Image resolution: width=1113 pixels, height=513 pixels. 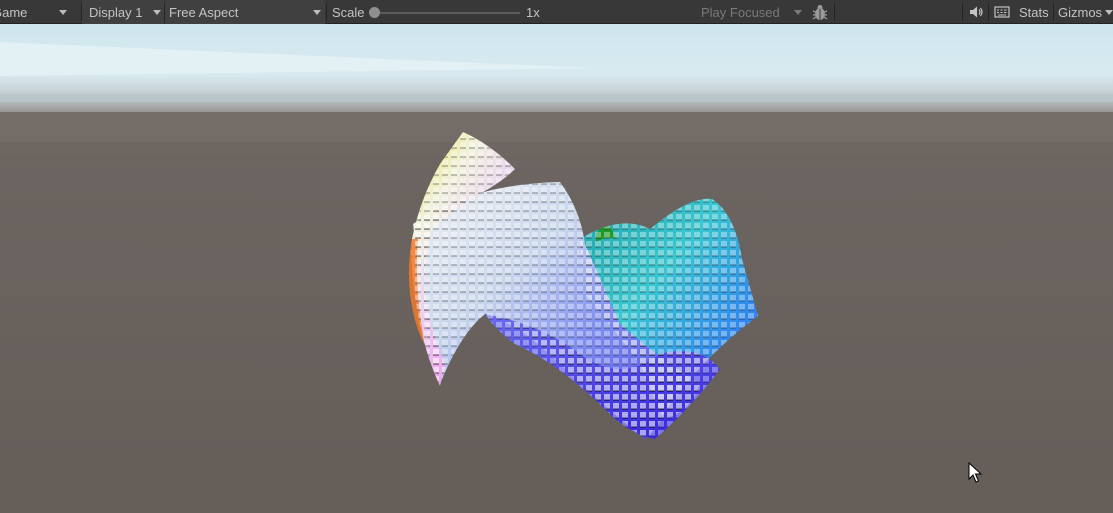 What do you see at coordinates (975, 472) in the screenshot?
I see `mouse-cursor-icon` at bounding box center [975, 472].